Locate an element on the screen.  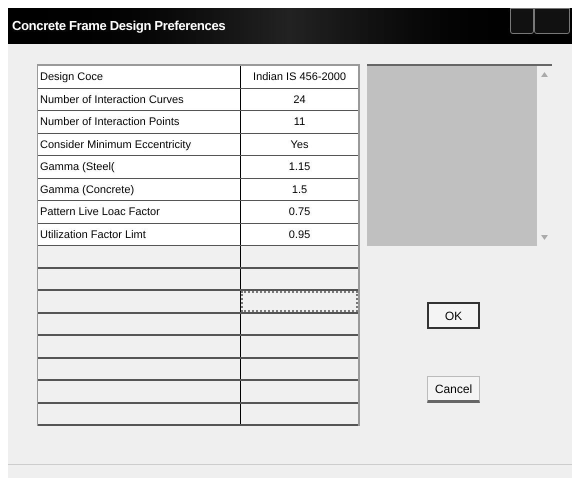
table-cell: Indian IS 456-2000 is located at coordinates (299, 77).